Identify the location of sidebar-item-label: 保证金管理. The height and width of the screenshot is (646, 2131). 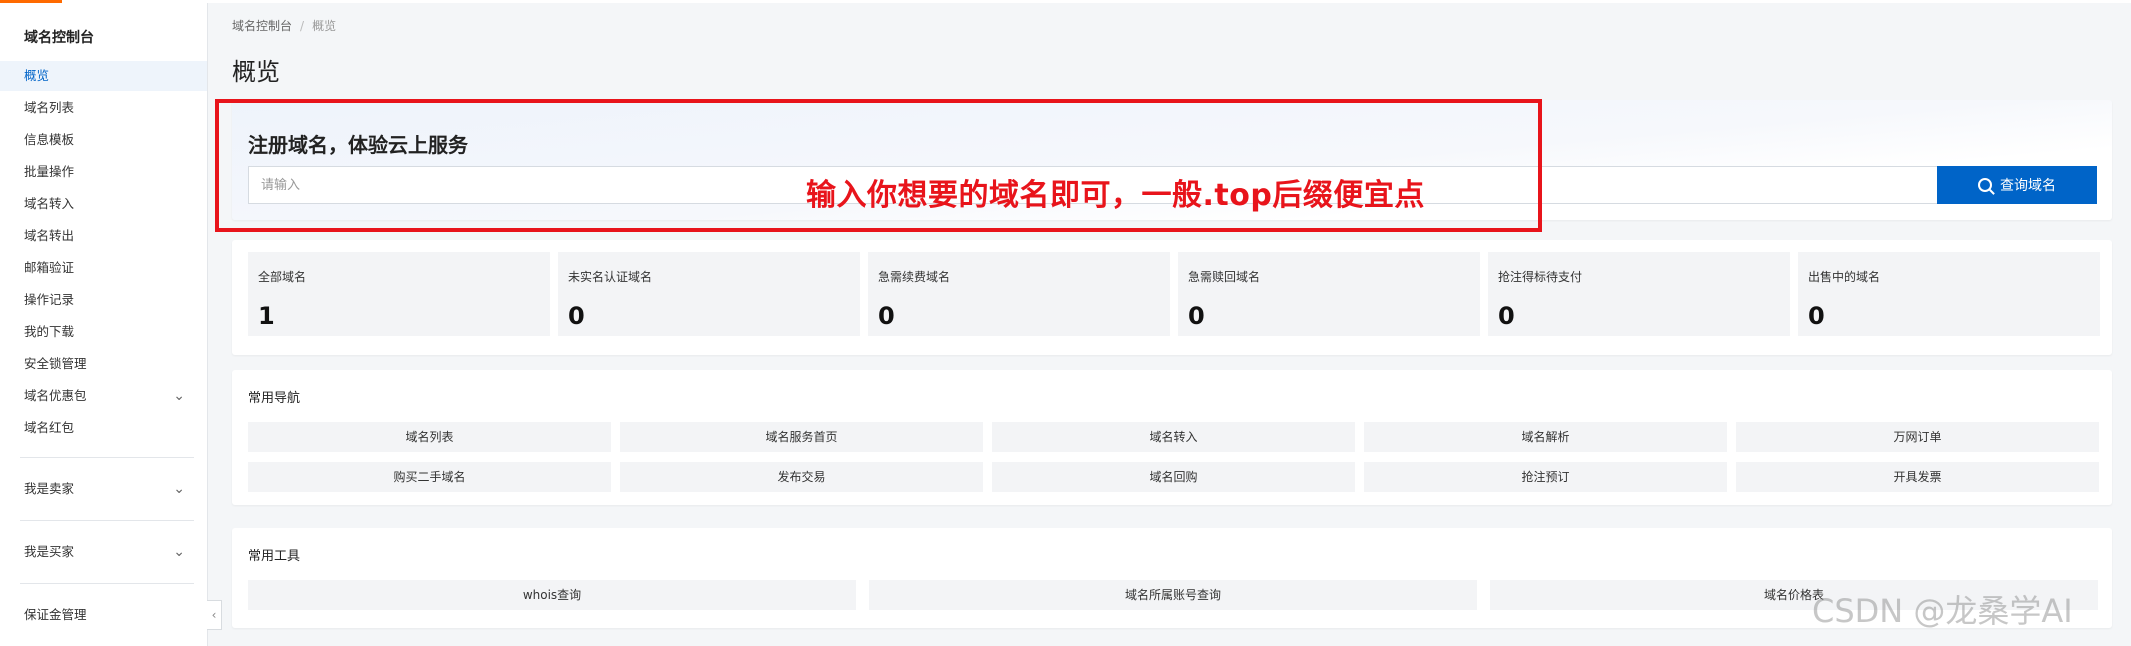
(55, 614).